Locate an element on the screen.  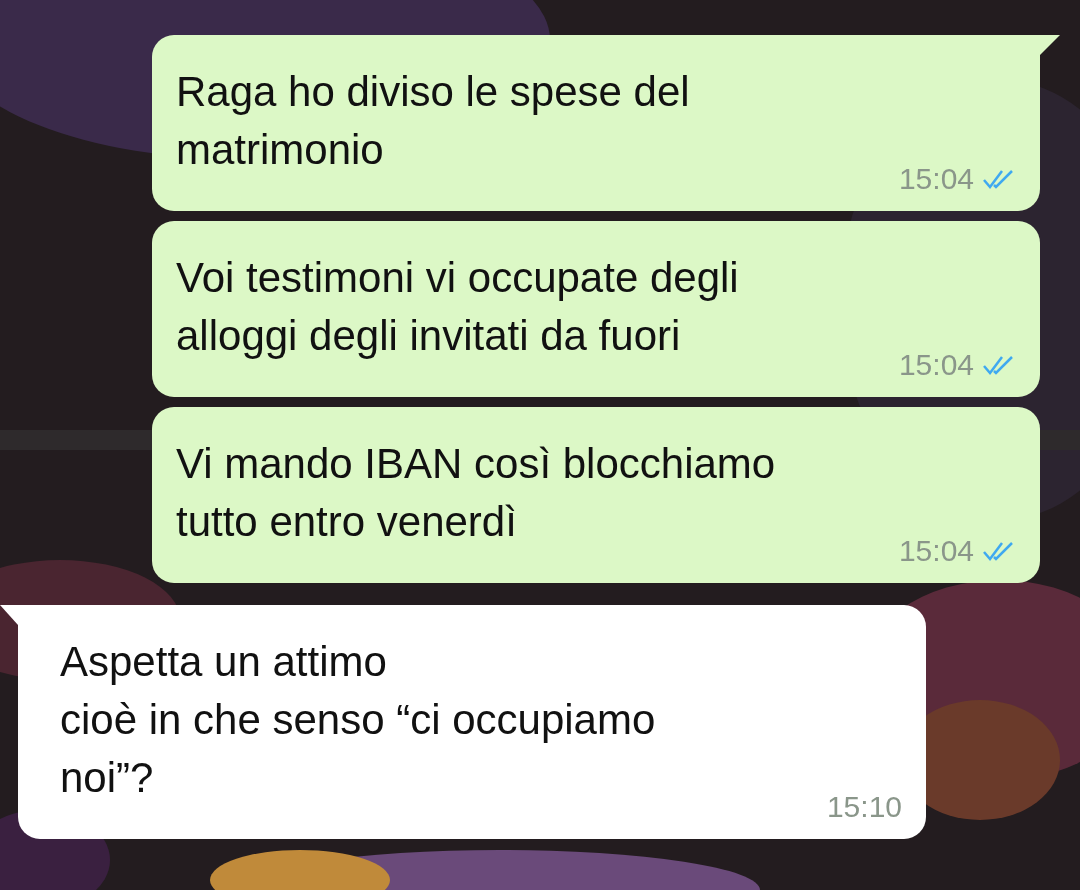
message-text: alloggi degli invitati da fuori is located at coordinates (428, 336).